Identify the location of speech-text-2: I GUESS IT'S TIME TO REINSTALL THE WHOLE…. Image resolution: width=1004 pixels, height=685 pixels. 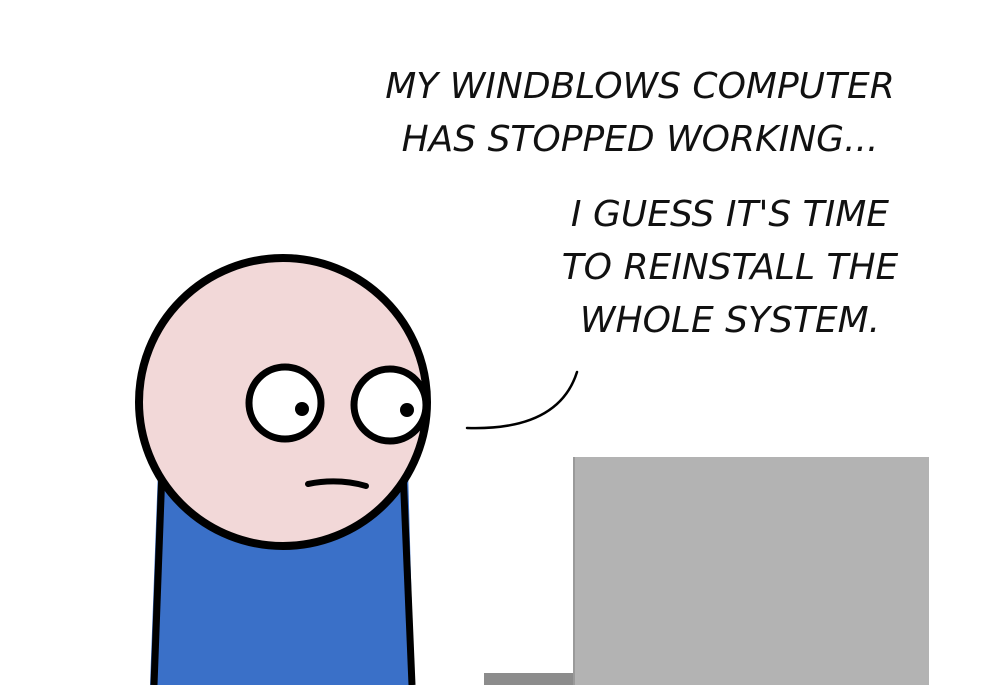
(730, 267).